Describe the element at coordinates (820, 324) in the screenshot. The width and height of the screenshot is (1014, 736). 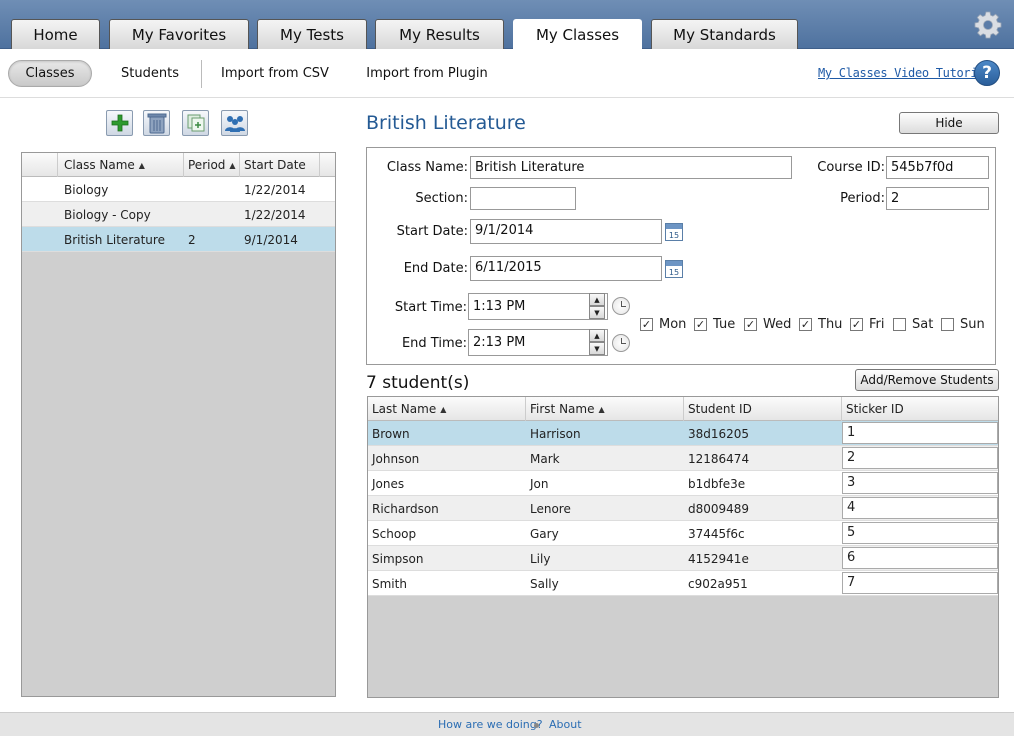
I see `day-thu: ✓ Thu` at that location.